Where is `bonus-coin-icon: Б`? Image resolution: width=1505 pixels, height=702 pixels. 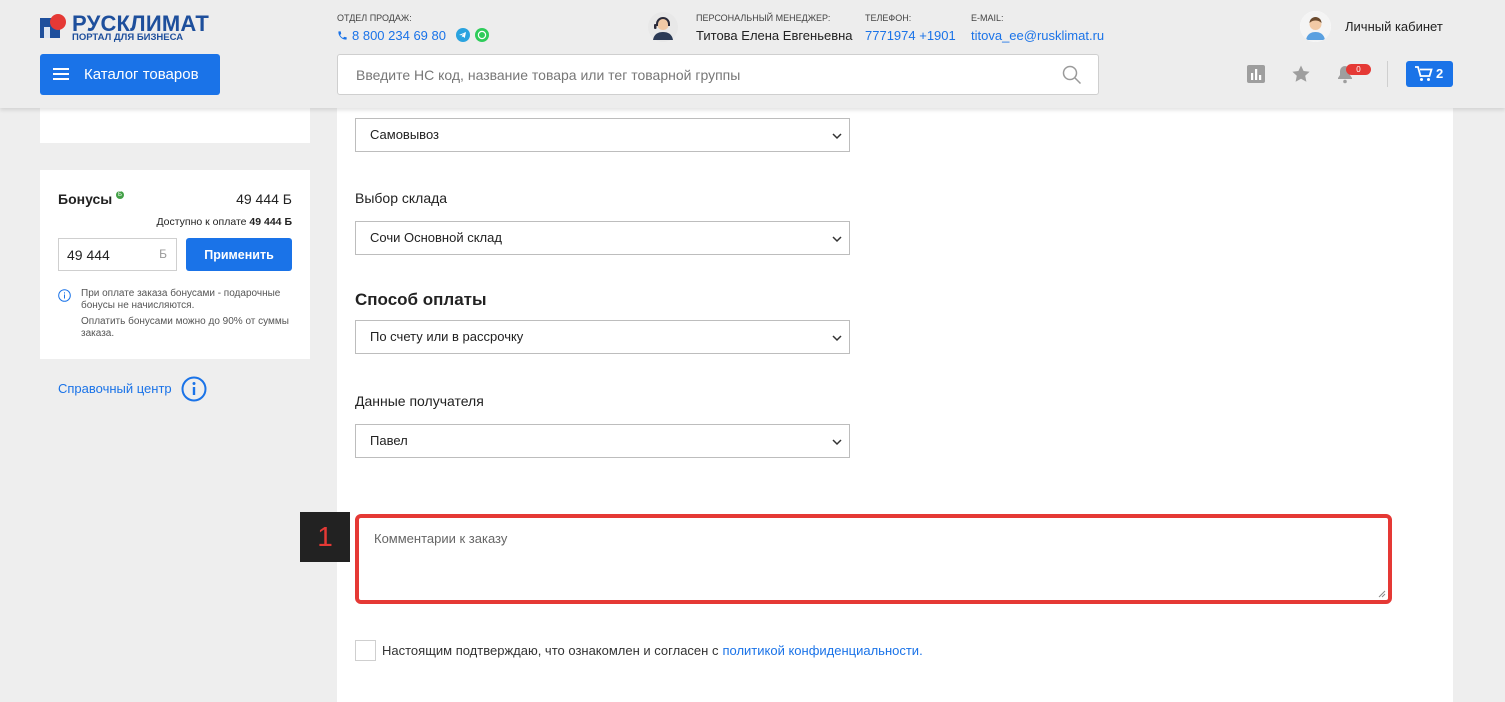
bonus-coin-icon: Б is located at coordinates (120, 195).